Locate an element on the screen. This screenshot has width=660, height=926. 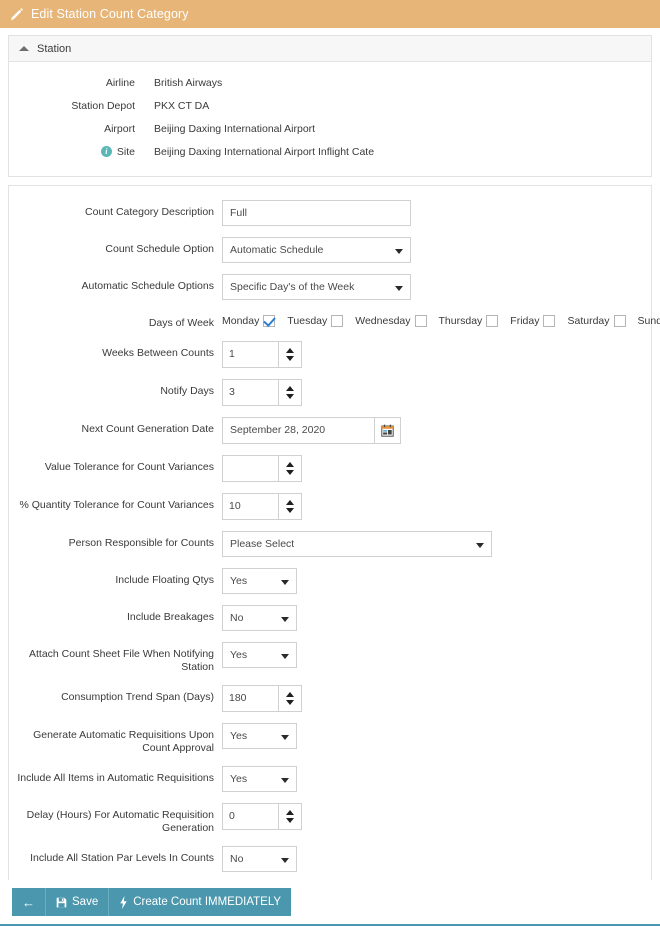
next-count-generation-date-input: September 28, 2020 is located at coordinates (298, 430).